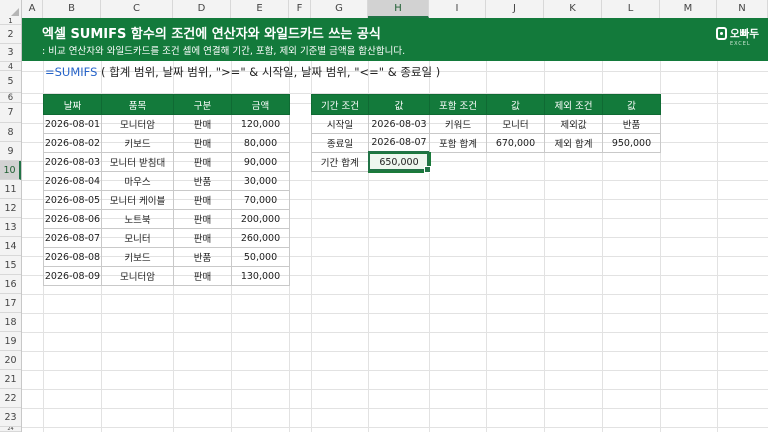 This screenshot has height=432, width=768. I want to click on cell-date: 2026-08-09, so click(72, 276).